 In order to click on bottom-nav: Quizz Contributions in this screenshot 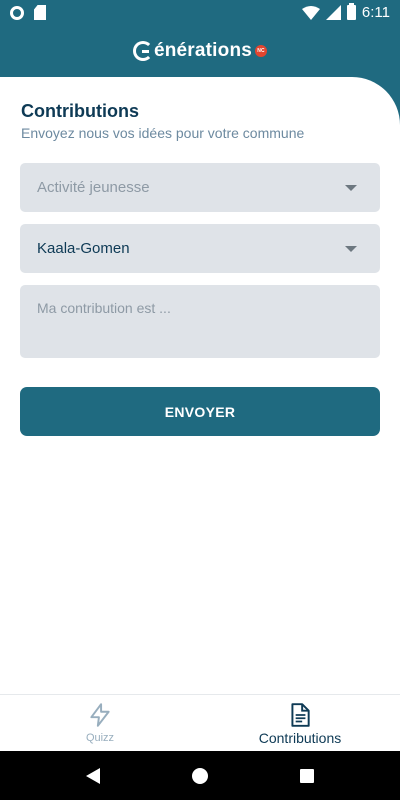, I will do `click(200, 722)`.